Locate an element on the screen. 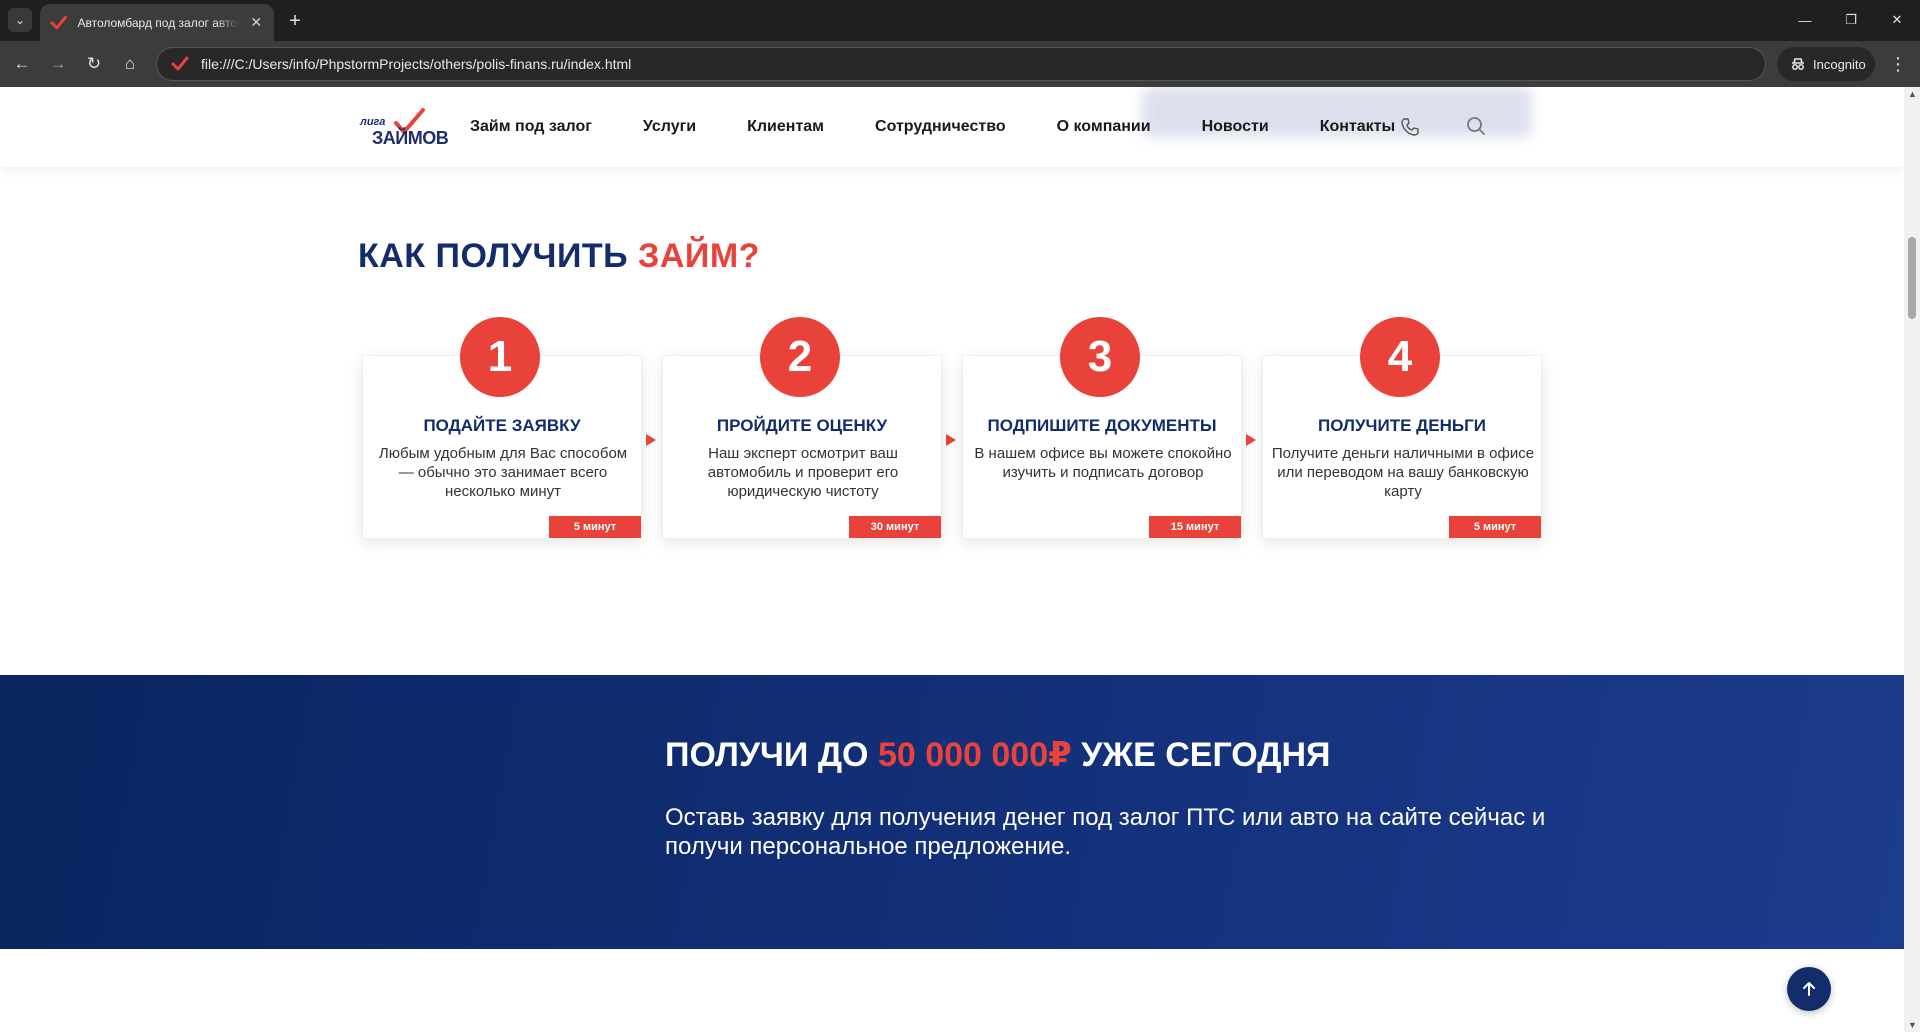 The image size is (1920, 1032). tab-title: Автоломбард под залог автомобиля is located at coordinates (158, 22).